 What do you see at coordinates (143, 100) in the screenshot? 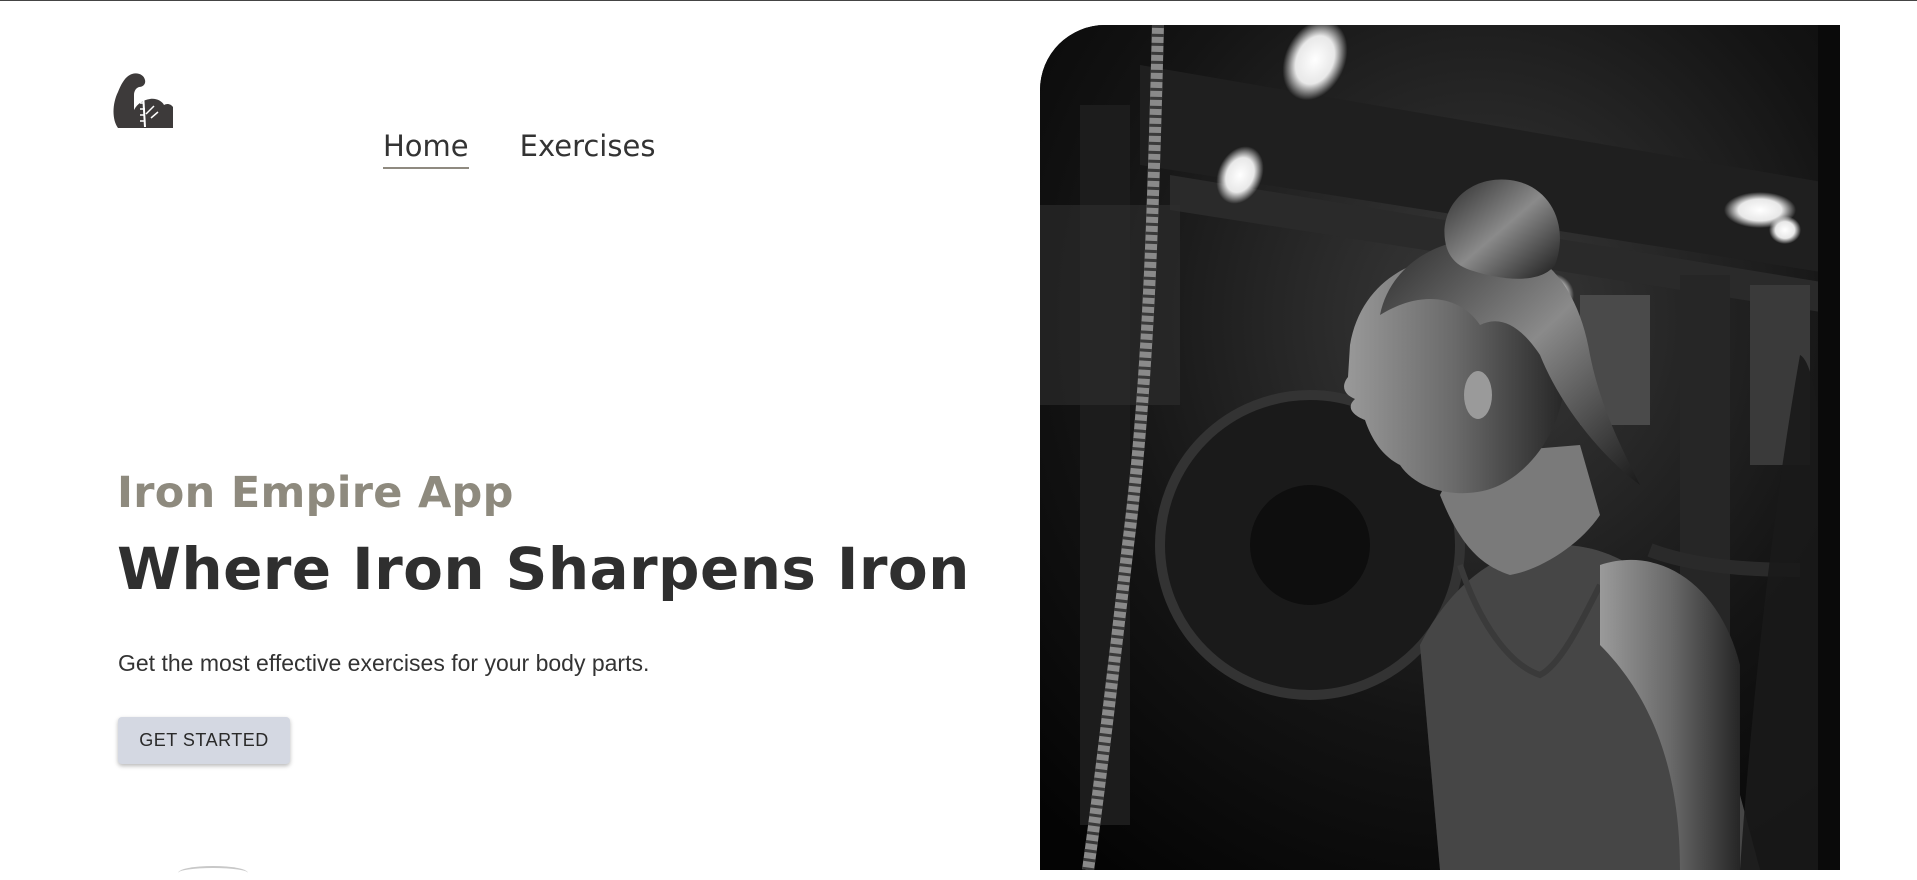
I see `flexed-arm-icon` at bounding box center [143, 100].